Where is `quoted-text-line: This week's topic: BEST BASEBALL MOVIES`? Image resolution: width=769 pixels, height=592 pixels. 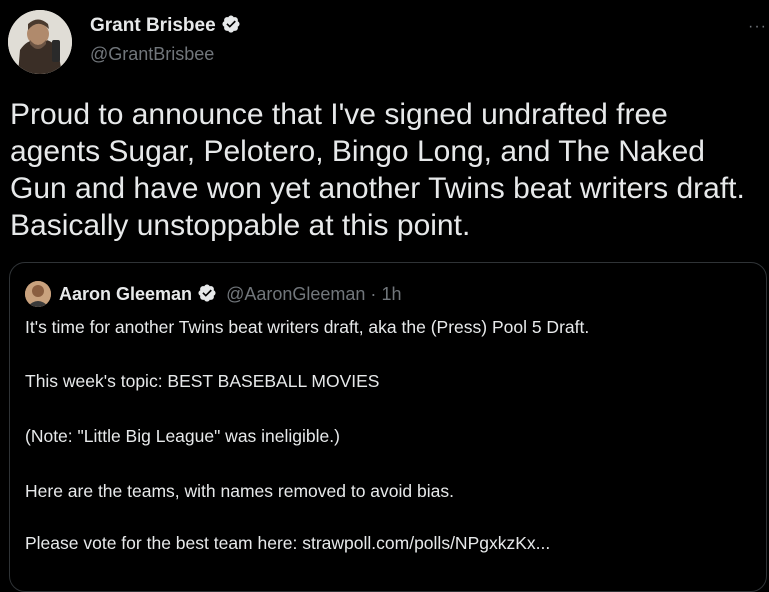
quoted-text-line: This week's topic: BEST BASEBALL MOVIES is located at coordinates (202, 381).